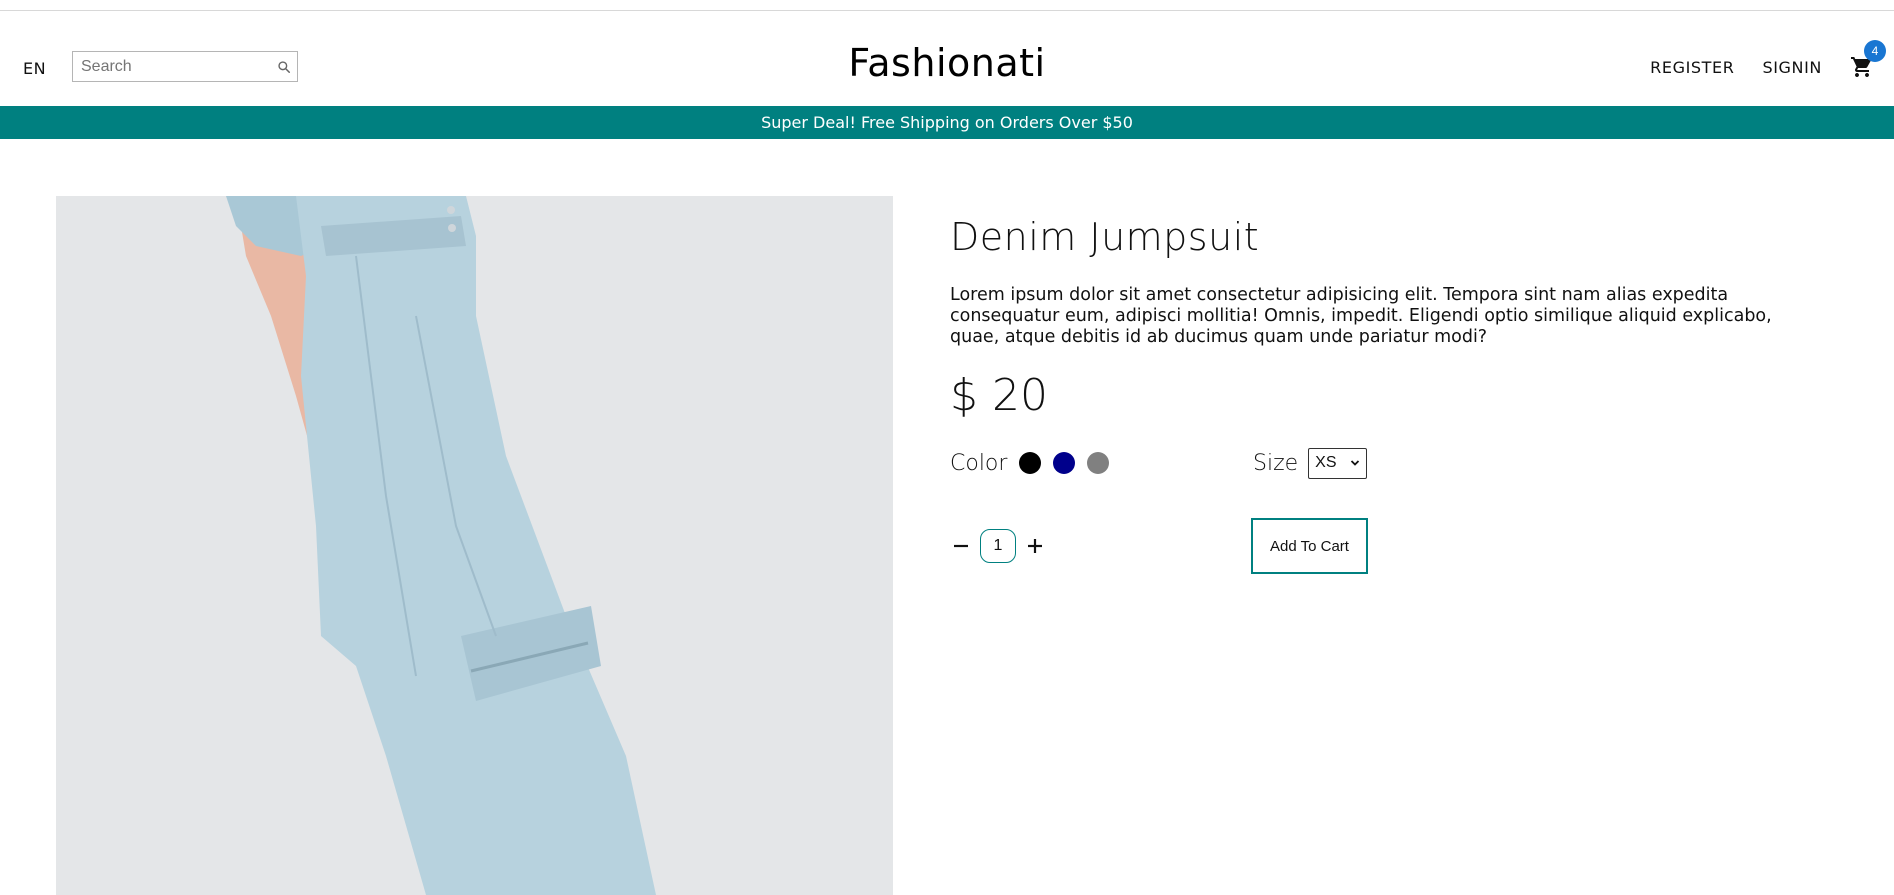 This screenshot has width=1894, height=895. Describe the element at coordinates (1064, 463) in the screenshot. I see `color-swatch-darkblue` at that location.